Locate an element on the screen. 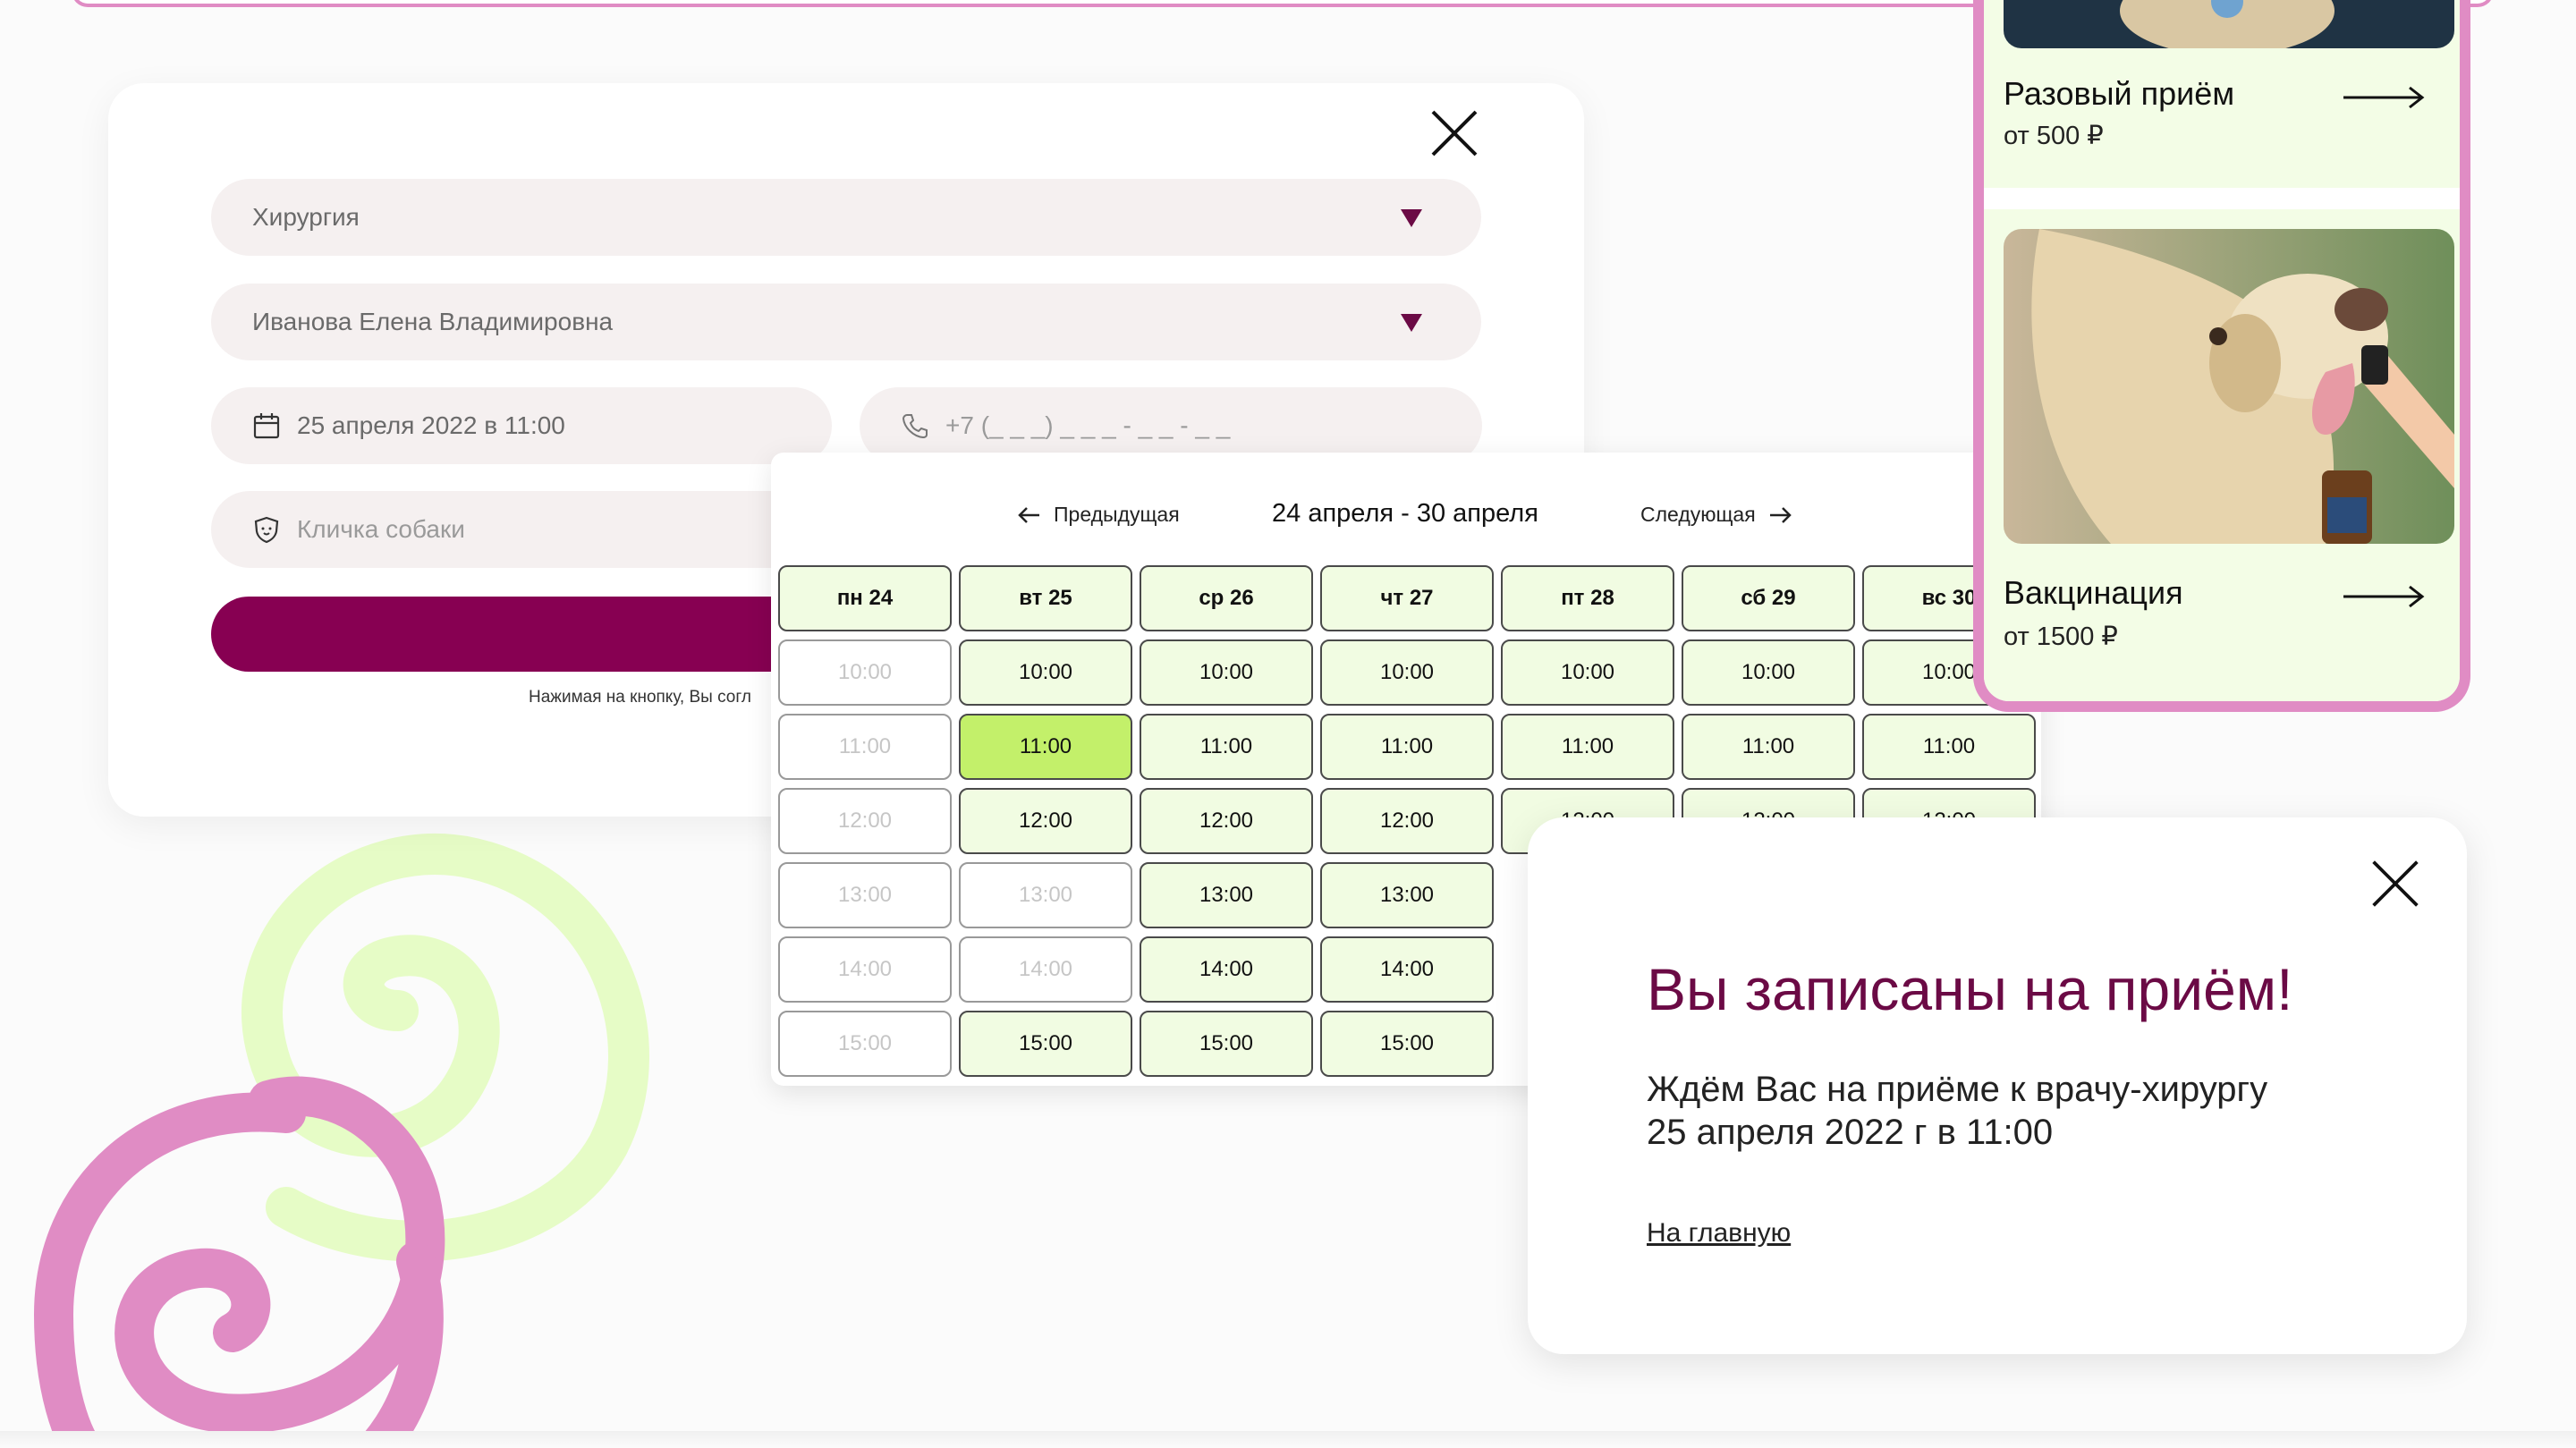 Image resolution: width=2576 pixels, height=1448 pixels. service-item: Вакцинация от 1500 ₽ is located at coordinates (2222, 455).